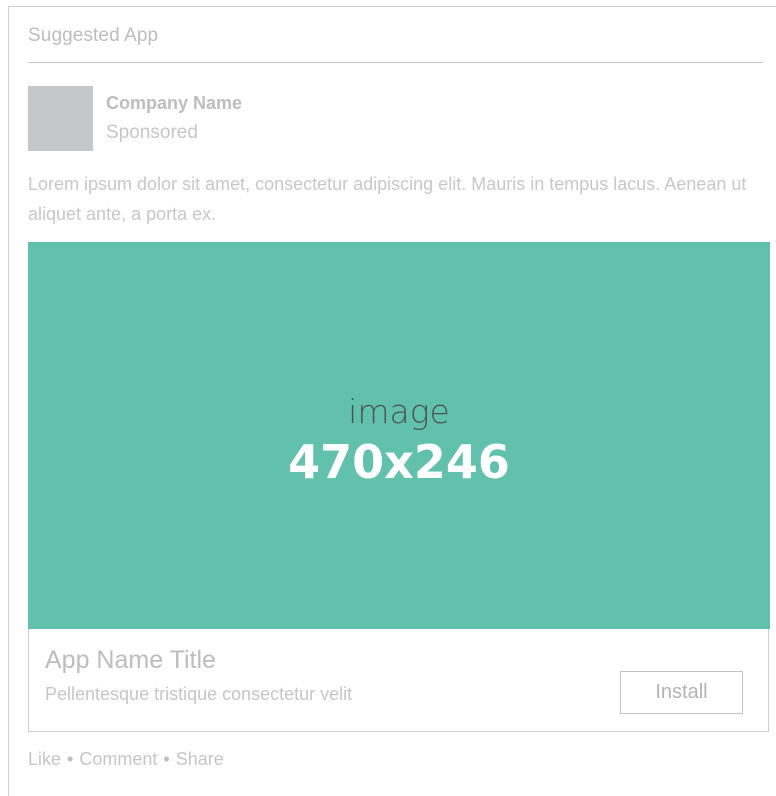  What do you see at coordinates (174, 103) in the screenshot?
I see `company-name: Company Name` at bounding box center [174, 103].